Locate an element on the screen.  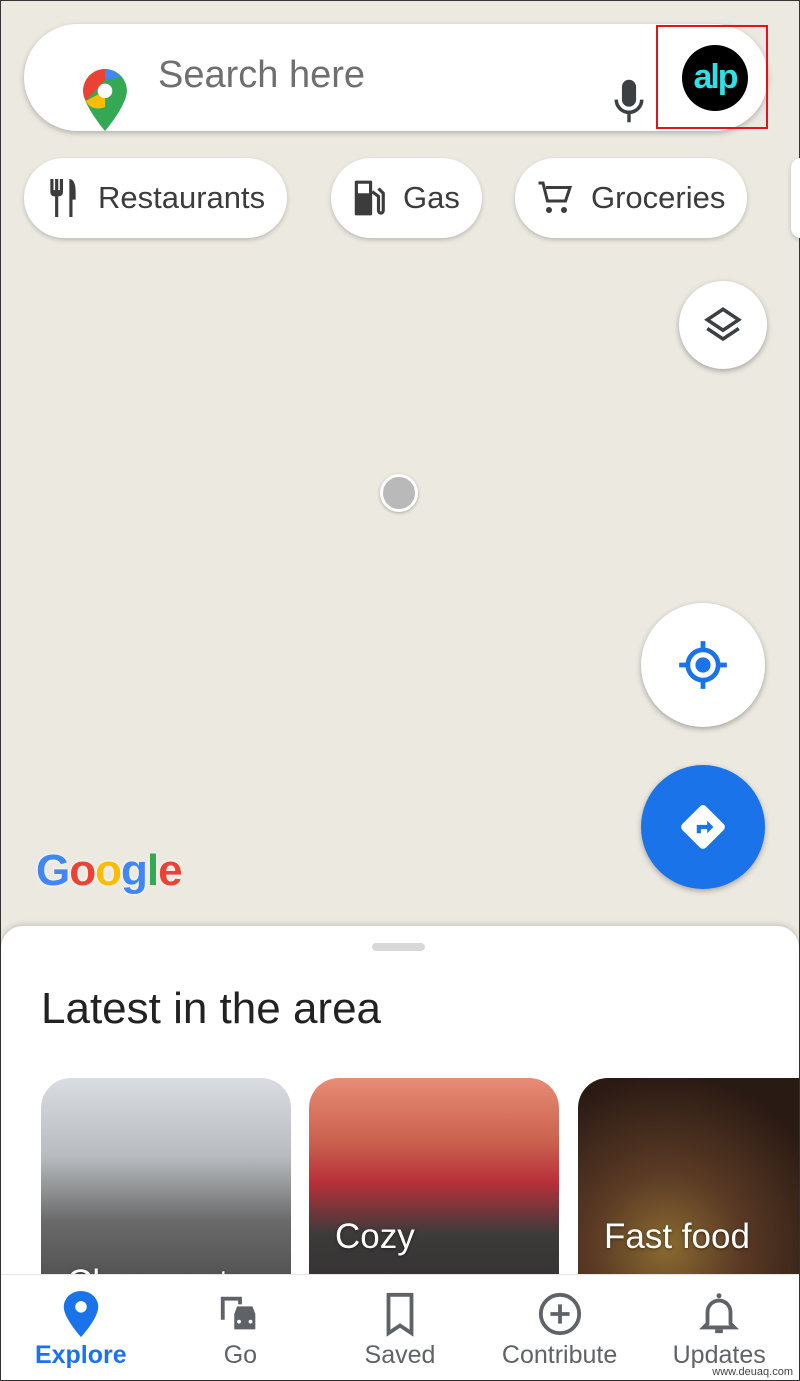
layers-button is located at coordinates (723, 325).